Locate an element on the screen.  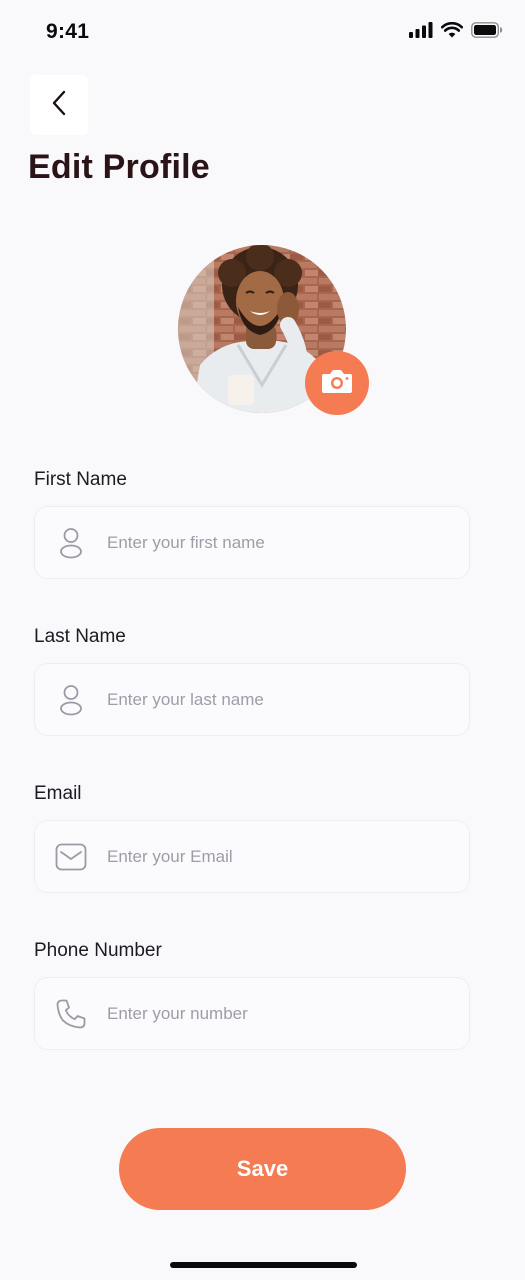
mail-icon is located at coordinates (71, 857).